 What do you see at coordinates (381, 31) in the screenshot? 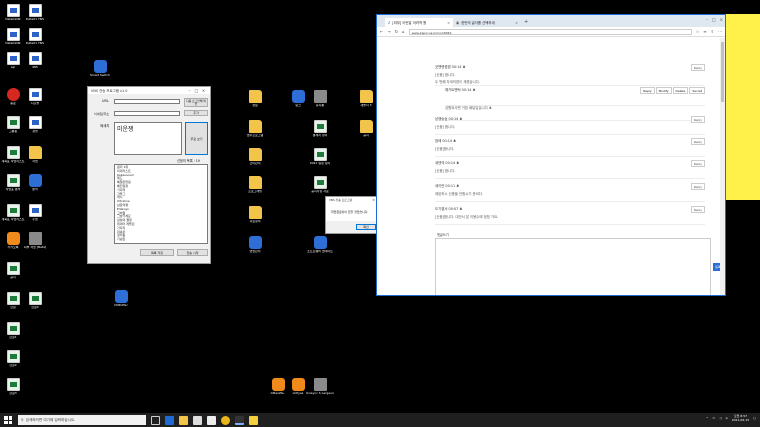
I see `back-icon: ←` at bounding box center [381, 31].